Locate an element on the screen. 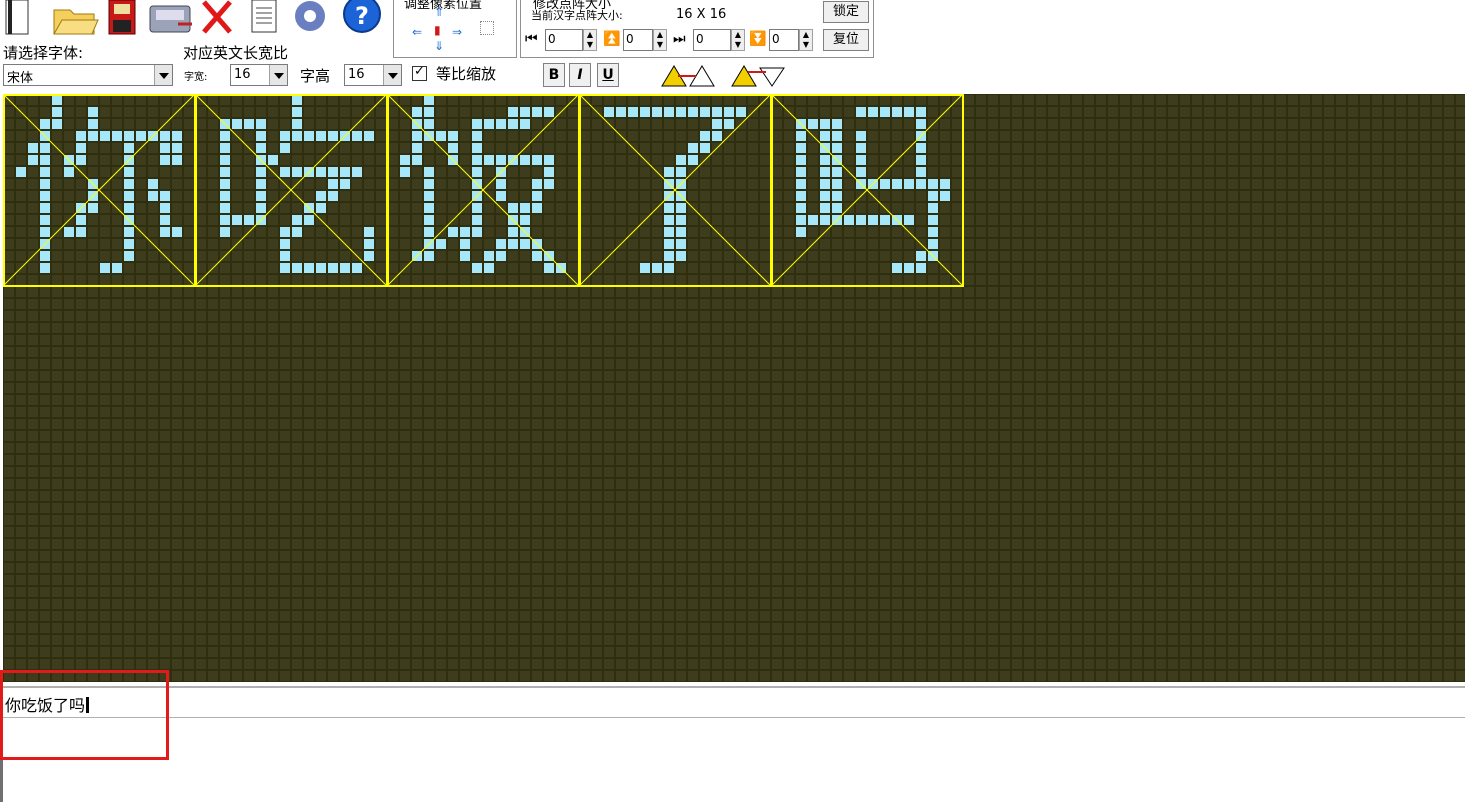  help-icon: ? is located at coordinates (364, 19).